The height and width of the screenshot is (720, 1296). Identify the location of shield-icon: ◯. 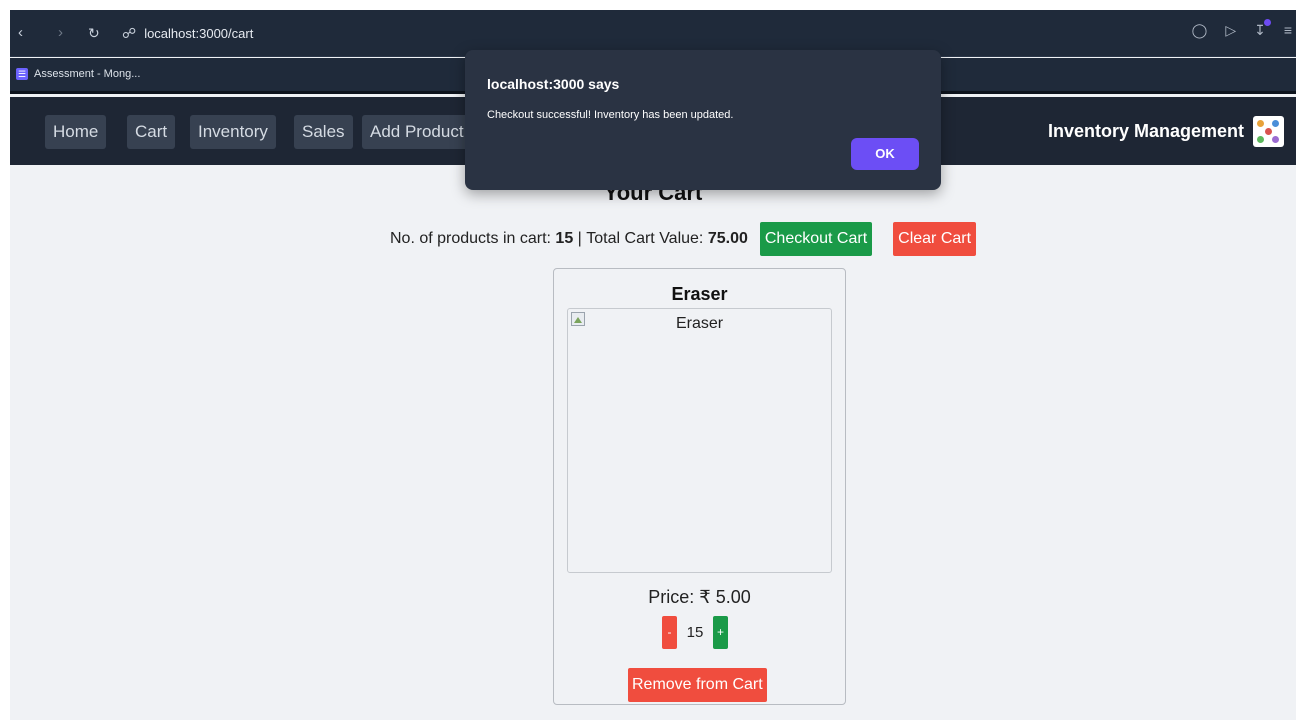
(1200, 30).